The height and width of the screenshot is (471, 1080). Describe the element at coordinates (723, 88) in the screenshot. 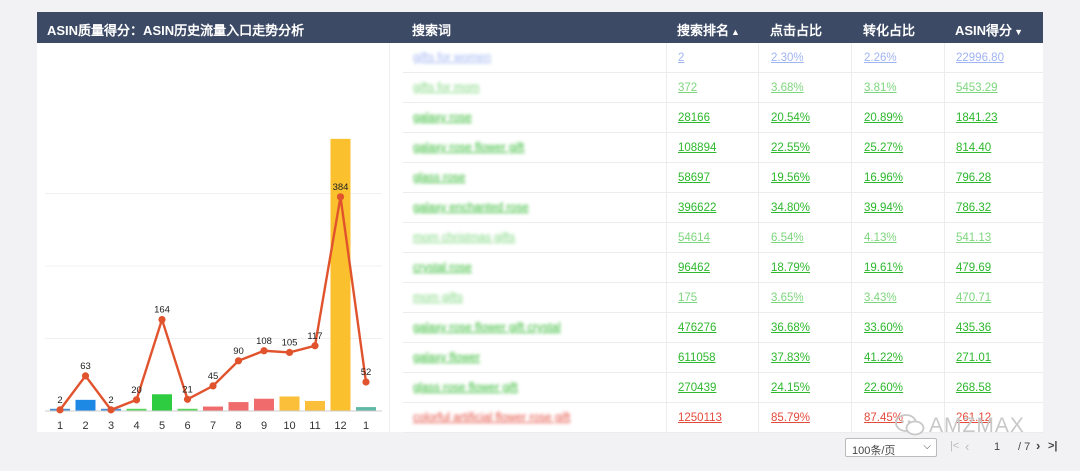

I see `table-row: gifts for mom 372 3.68% 3.81% 5453.29` at that location.